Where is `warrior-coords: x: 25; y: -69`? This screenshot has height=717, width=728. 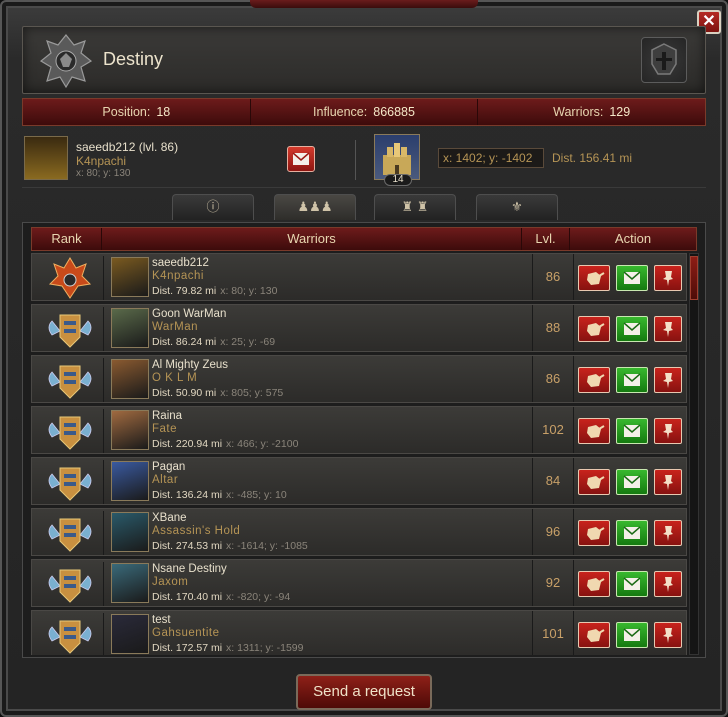 warrior-coords: x: 25; y: -69 is located at coordinates (247, 342).